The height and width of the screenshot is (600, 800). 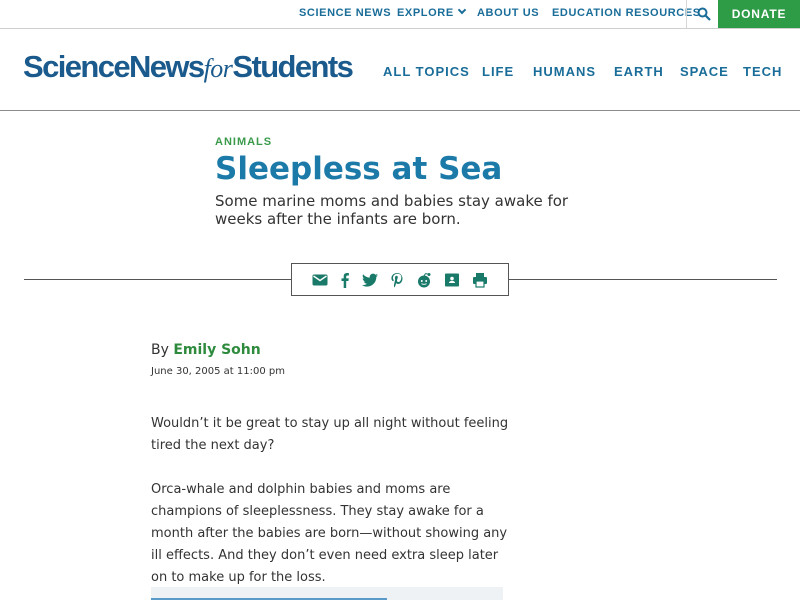 I want to click on site-logo: ScienceNewsforStudents, so click(x=188, y=67).